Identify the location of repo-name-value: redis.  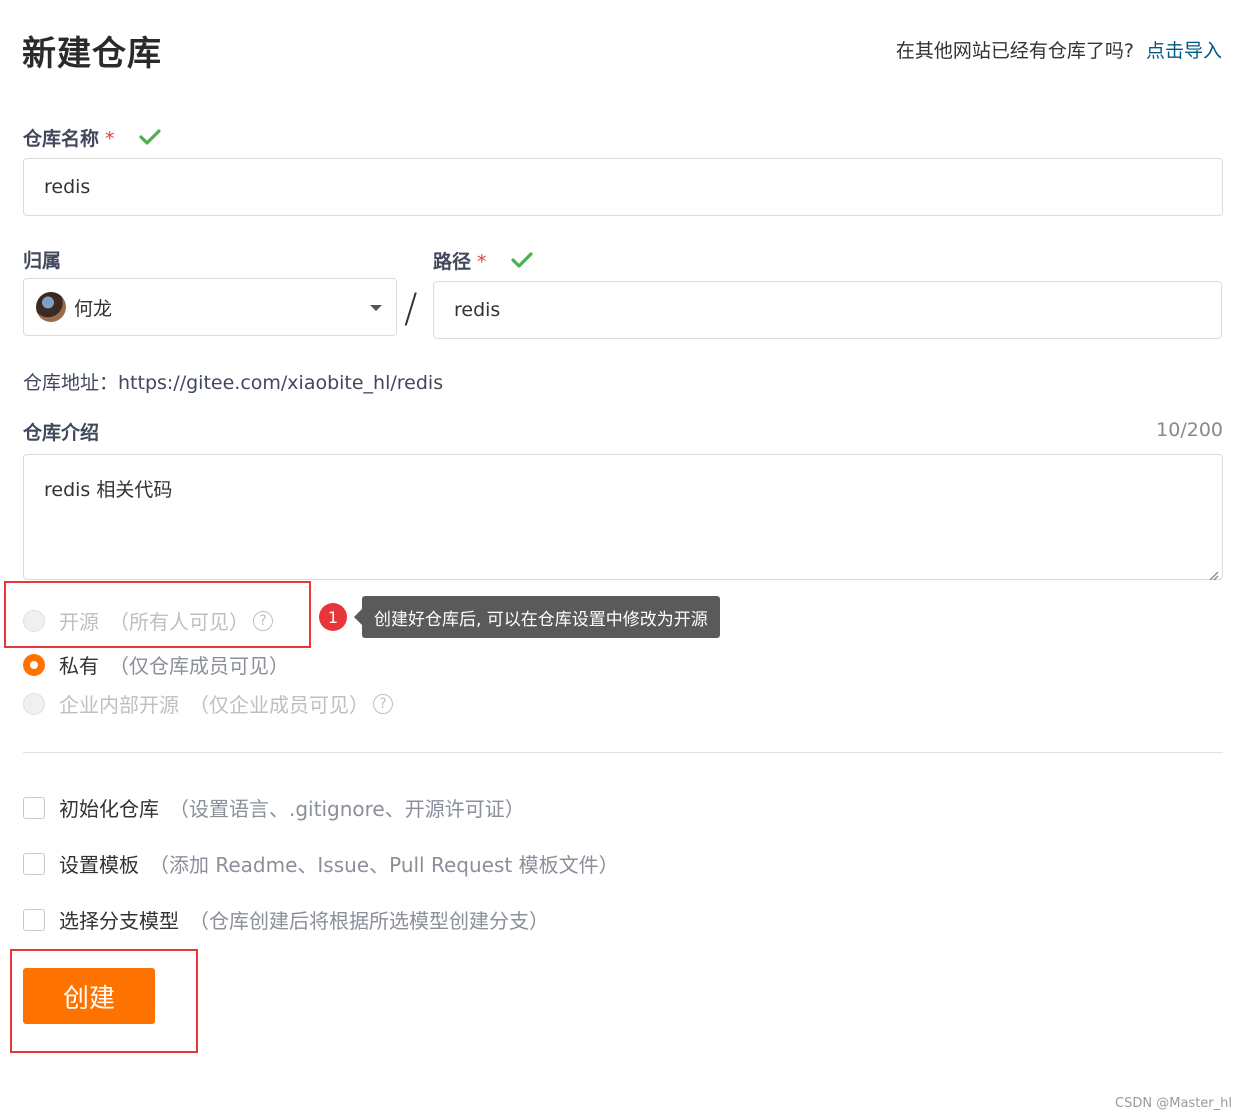
(67, 187).